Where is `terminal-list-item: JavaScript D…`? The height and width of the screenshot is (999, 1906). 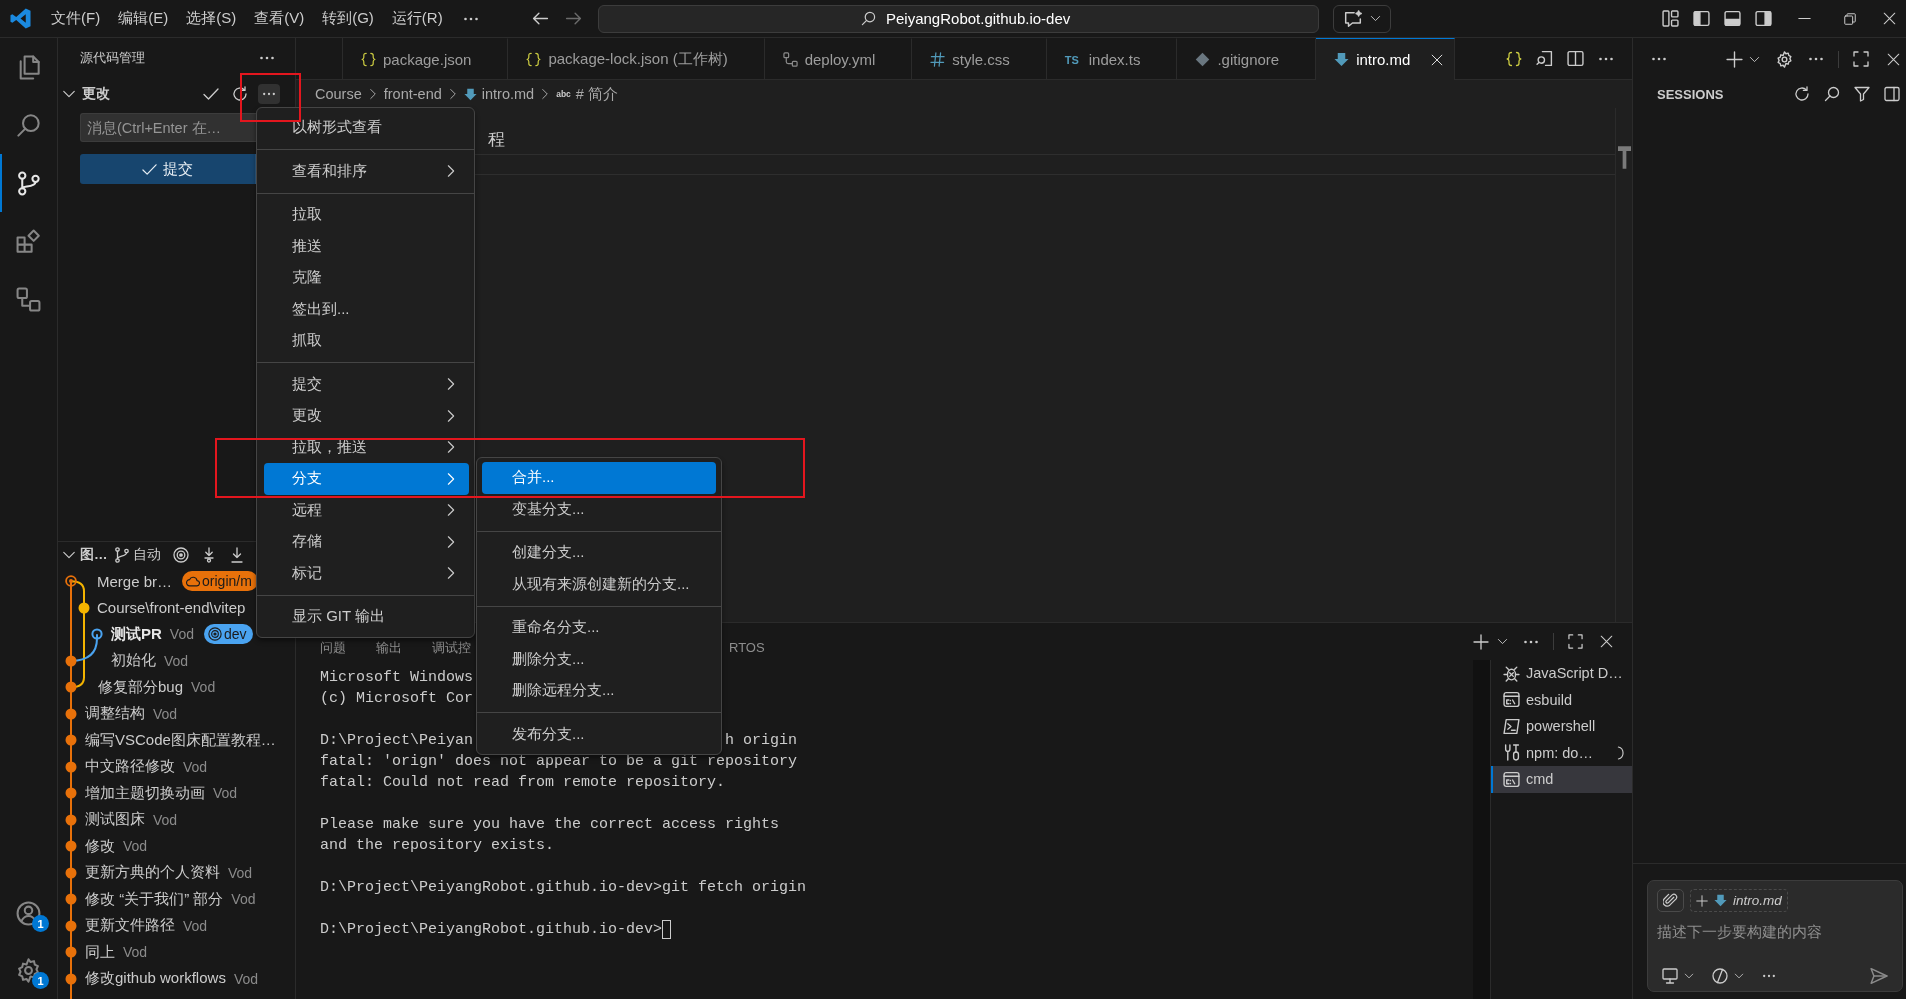 terminal-list-item: JavaScript D… is located at coordinates (1561, 673).